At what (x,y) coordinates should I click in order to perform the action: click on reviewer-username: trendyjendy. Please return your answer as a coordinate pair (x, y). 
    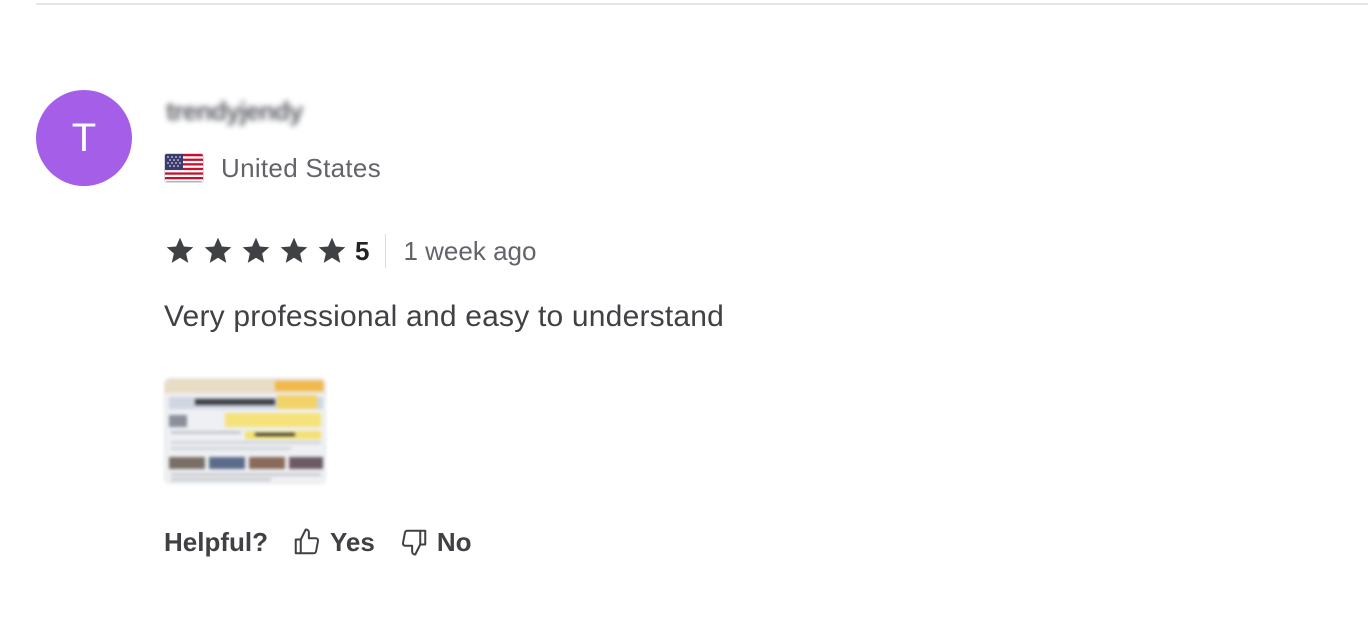
    Looking at the image, I should click on (234, 111).